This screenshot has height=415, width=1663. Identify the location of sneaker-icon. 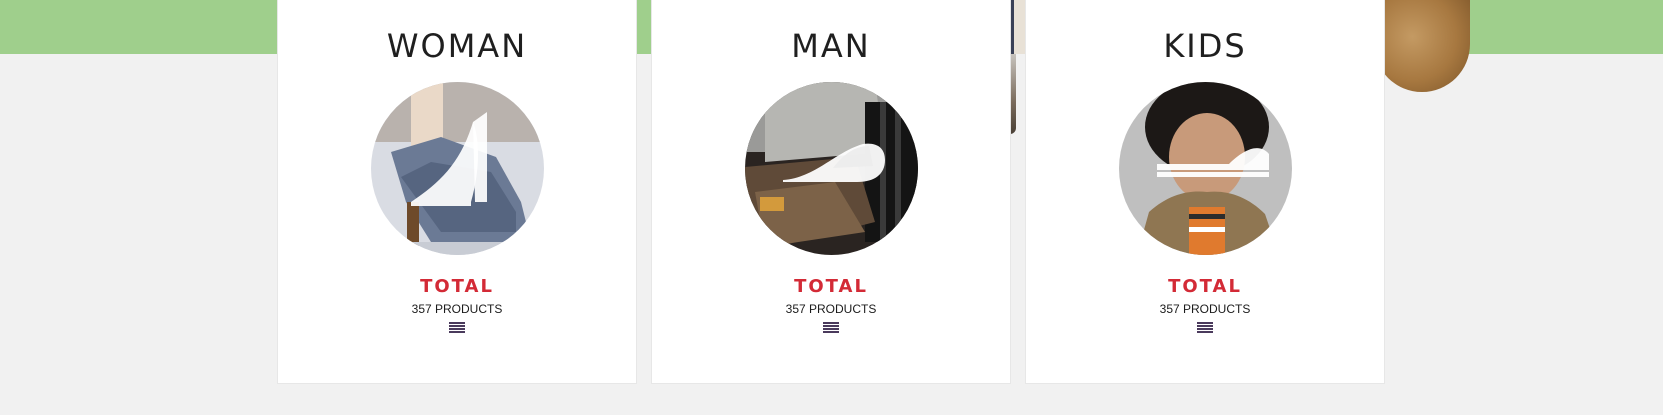
(1205, 168).